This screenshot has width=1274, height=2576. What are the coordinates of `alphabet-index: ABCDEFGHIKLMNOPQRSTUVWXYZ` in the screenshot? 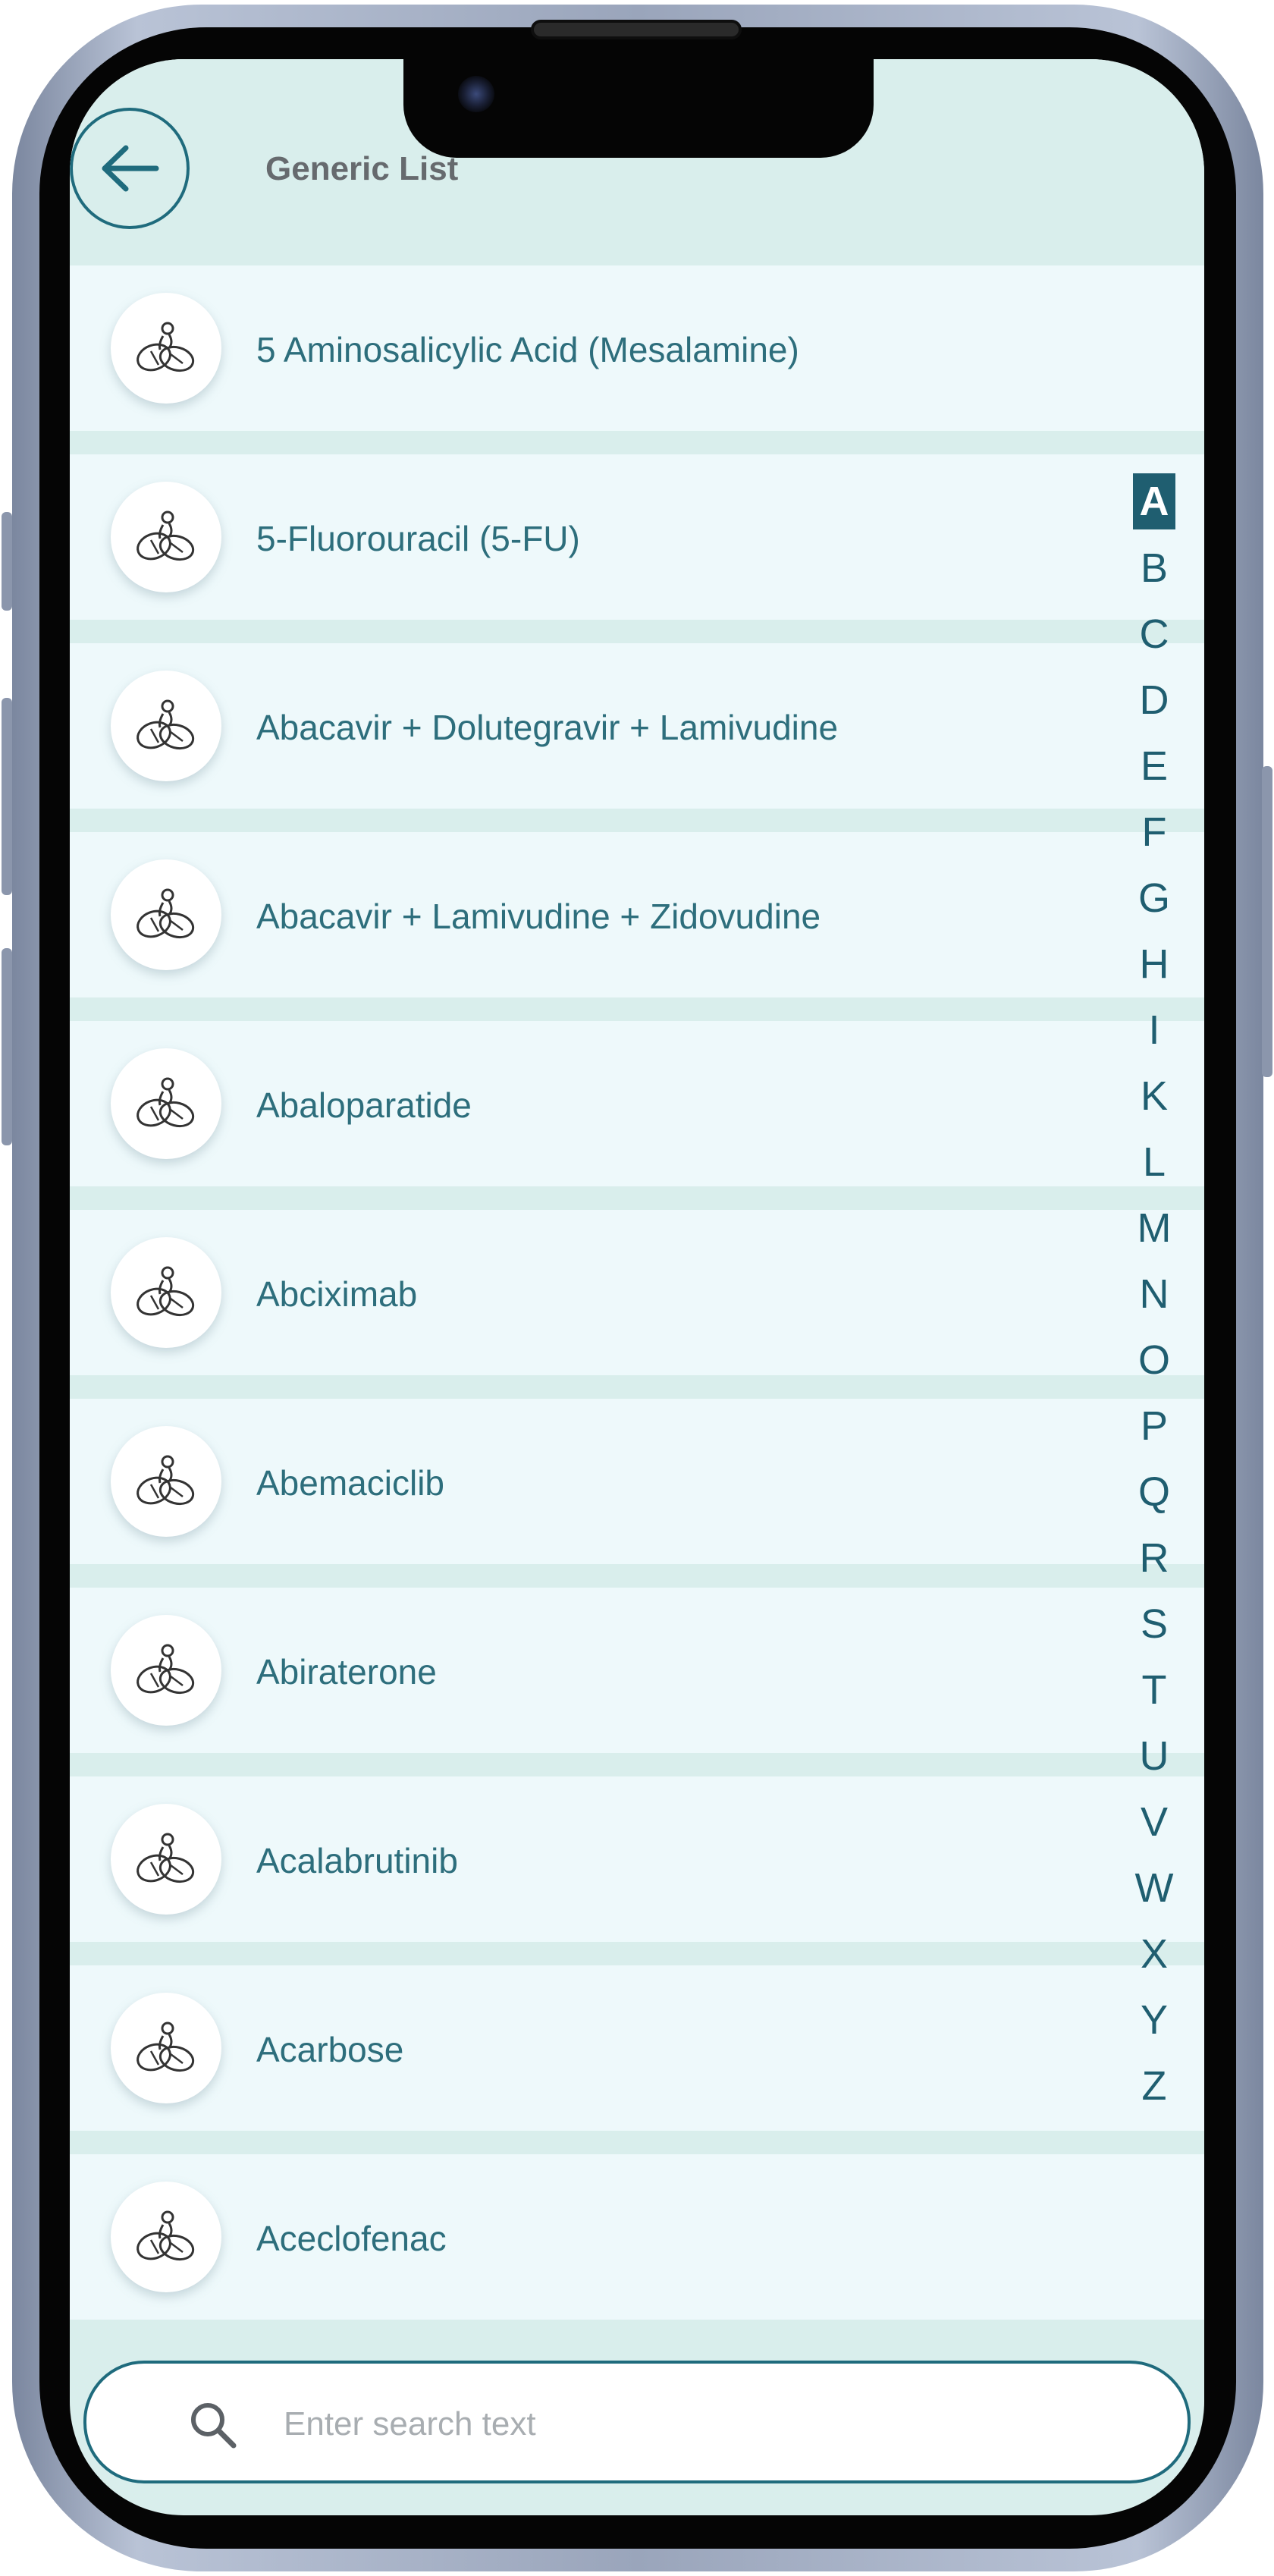 It's located at (1154, 1294).